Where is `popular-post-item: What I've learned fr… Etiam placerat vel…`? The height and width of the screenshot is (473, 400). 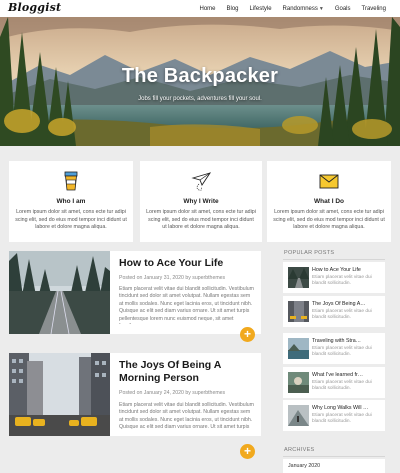
popular-post-item: What I've learned fr… Etiam placerat vel… is located at coordinates (334, 382).